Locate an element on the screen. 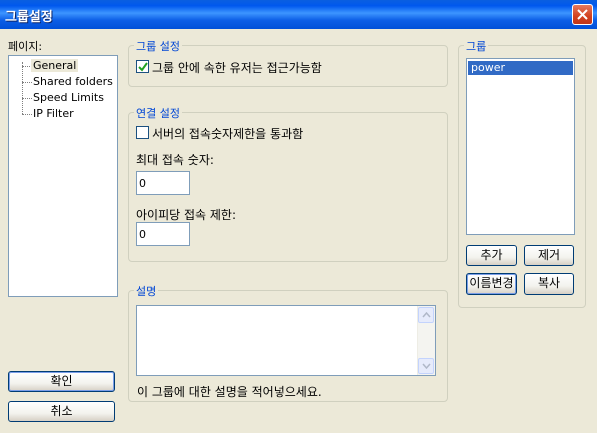  ok-button: 확인 is located at coordinates (61, 381).